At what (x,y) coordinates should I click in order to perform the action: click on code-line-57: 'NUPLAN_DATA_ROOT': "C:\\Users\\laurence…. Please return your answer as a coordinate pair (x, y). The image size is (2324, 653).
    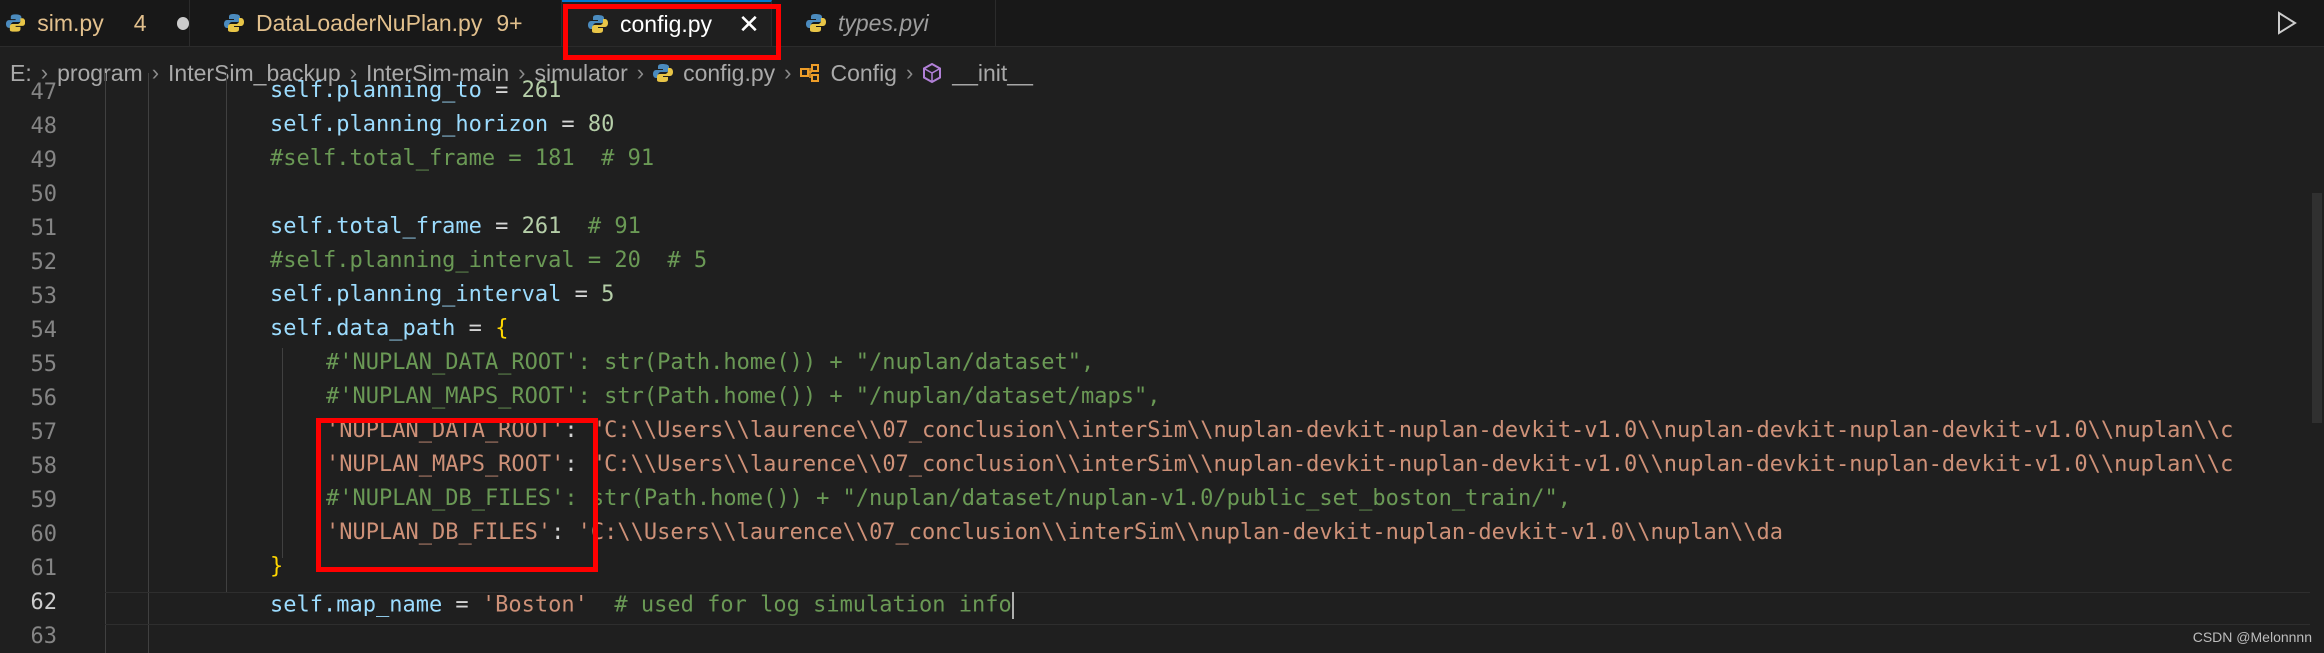
    Looking at the image, I should click on (1279, 430).